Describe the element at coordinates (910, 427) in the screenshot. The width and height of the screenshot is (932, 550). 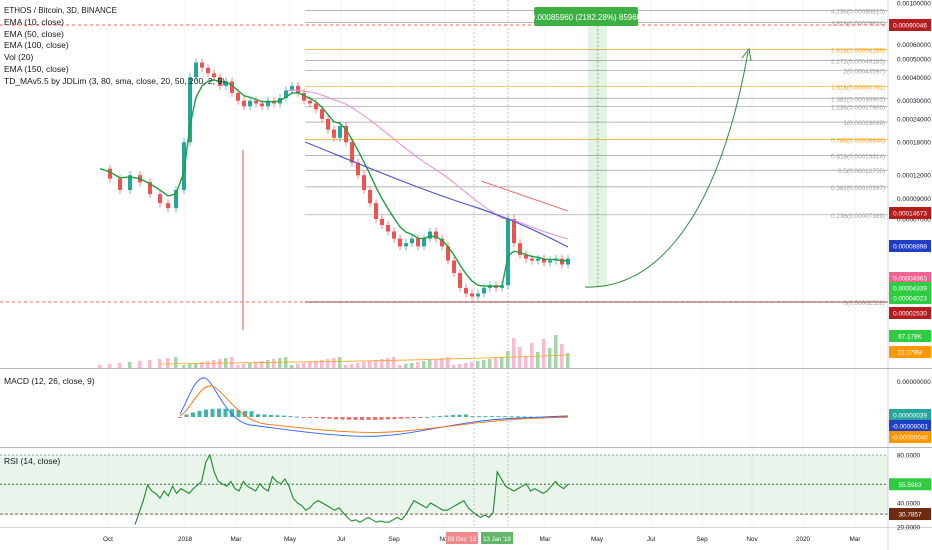
I see `macd-axis-badge: -0.00000001` at that location.